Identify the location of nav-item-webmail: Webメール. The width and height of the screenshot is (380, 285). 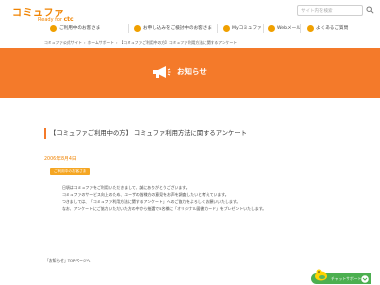
(284, 28).